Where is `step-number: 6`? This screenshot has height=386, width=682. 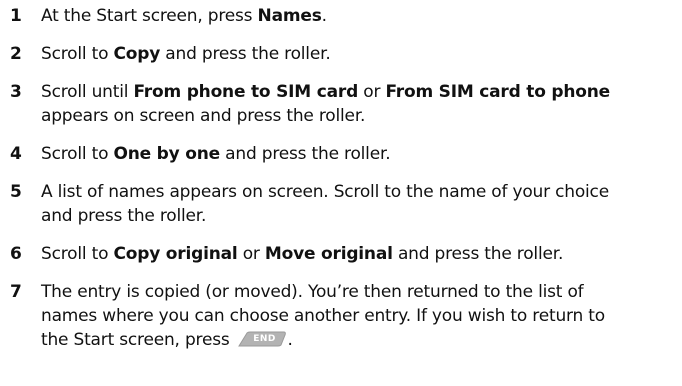 step-number: 6 is located at coordinates (16, 254).